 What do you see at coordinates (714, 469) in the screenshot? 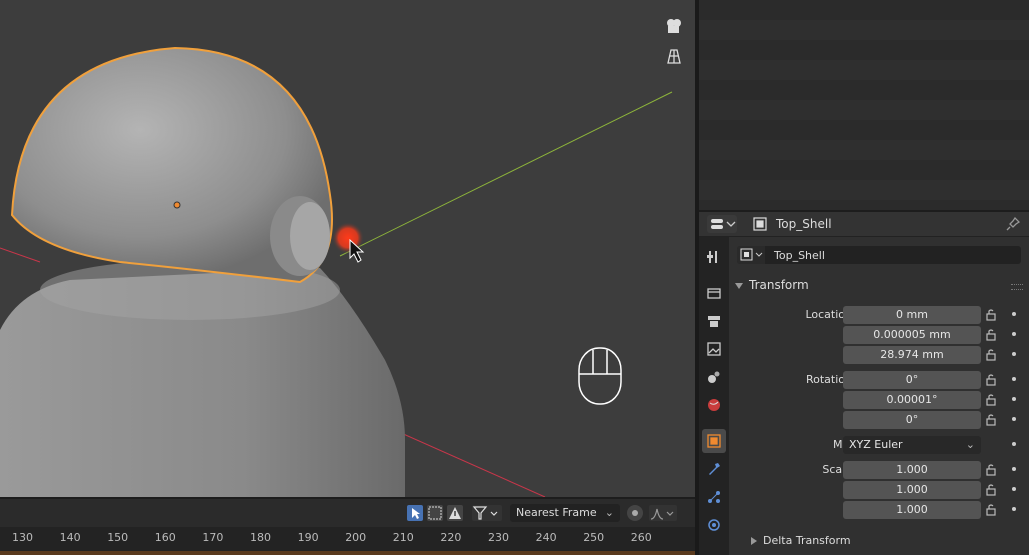
I see `modifier-icon` at bounding box center [714, 469].